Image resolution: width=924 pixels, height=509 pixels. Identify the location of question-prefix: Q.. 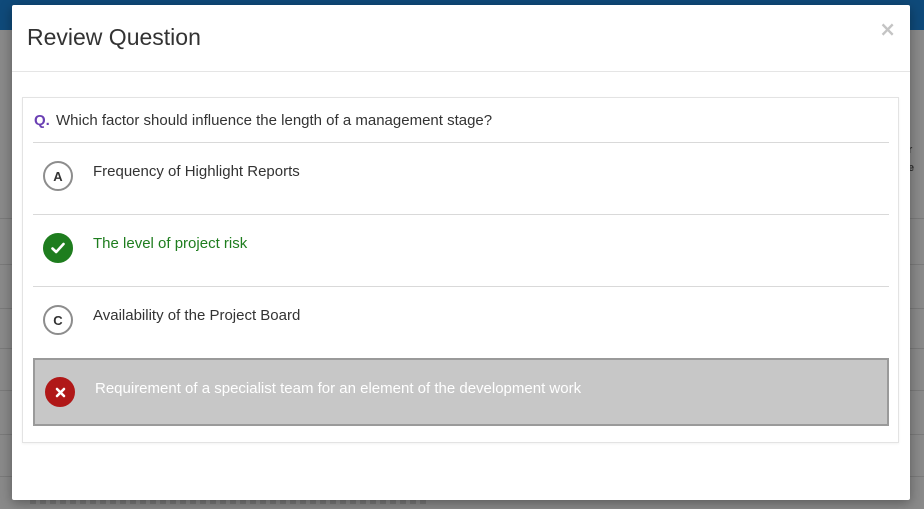
(42, 120).